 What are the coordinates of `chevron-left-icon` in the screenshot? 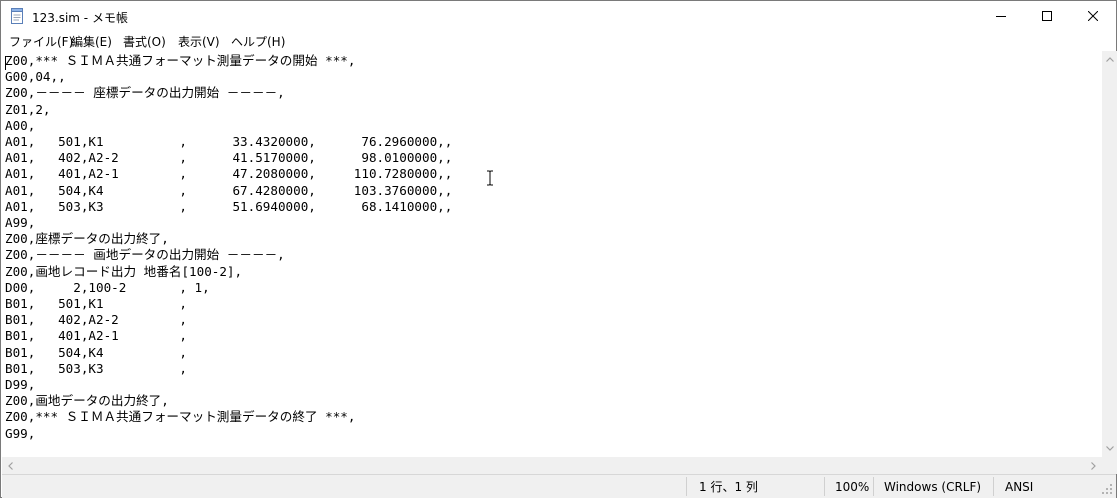 It's located at (10, 465).